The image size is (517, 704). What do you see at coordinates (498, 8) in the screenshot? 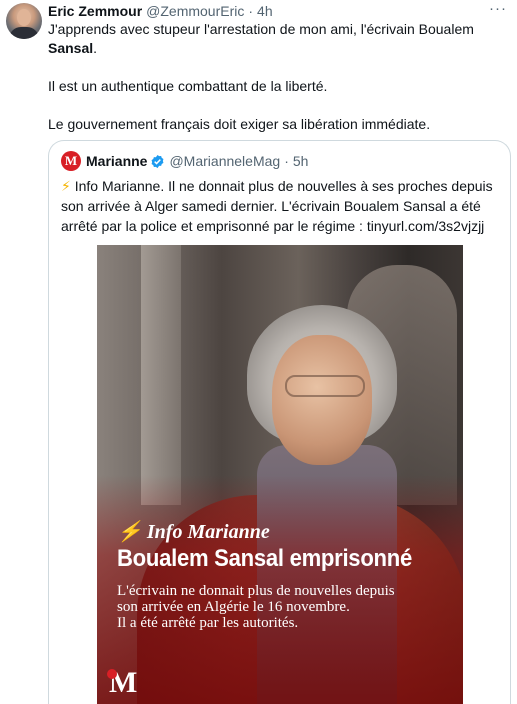
I see `more-options-icon: ···` at bounding box center [498, 8].